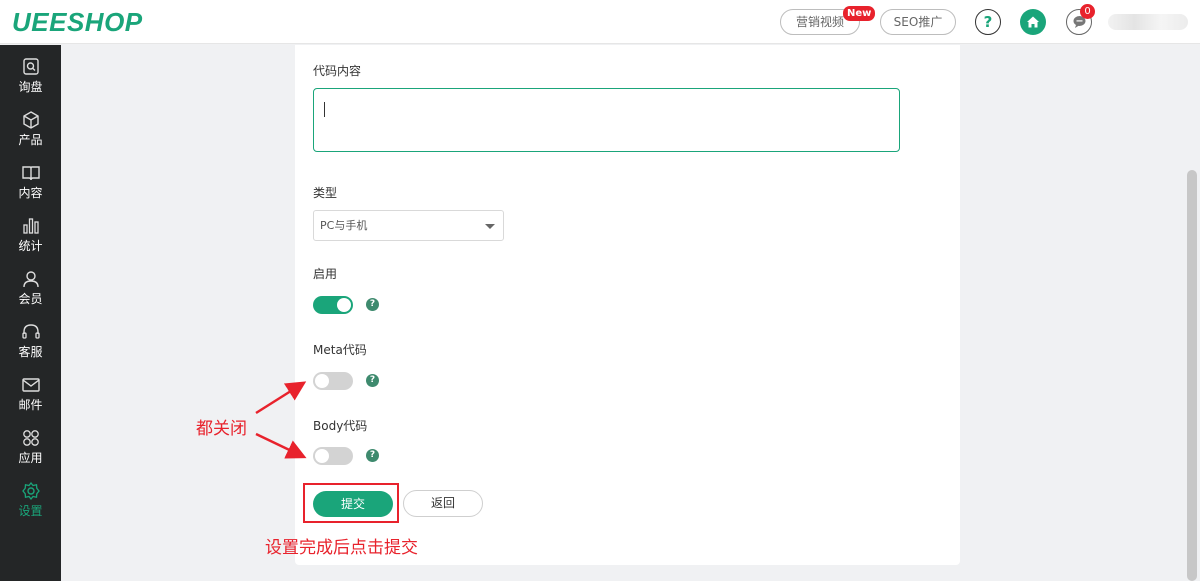 The image size is (1200, 581). Describe the element at coordinates (281, 398) in the screenshot. I see `arrow-to-meta-toggle` at that location.